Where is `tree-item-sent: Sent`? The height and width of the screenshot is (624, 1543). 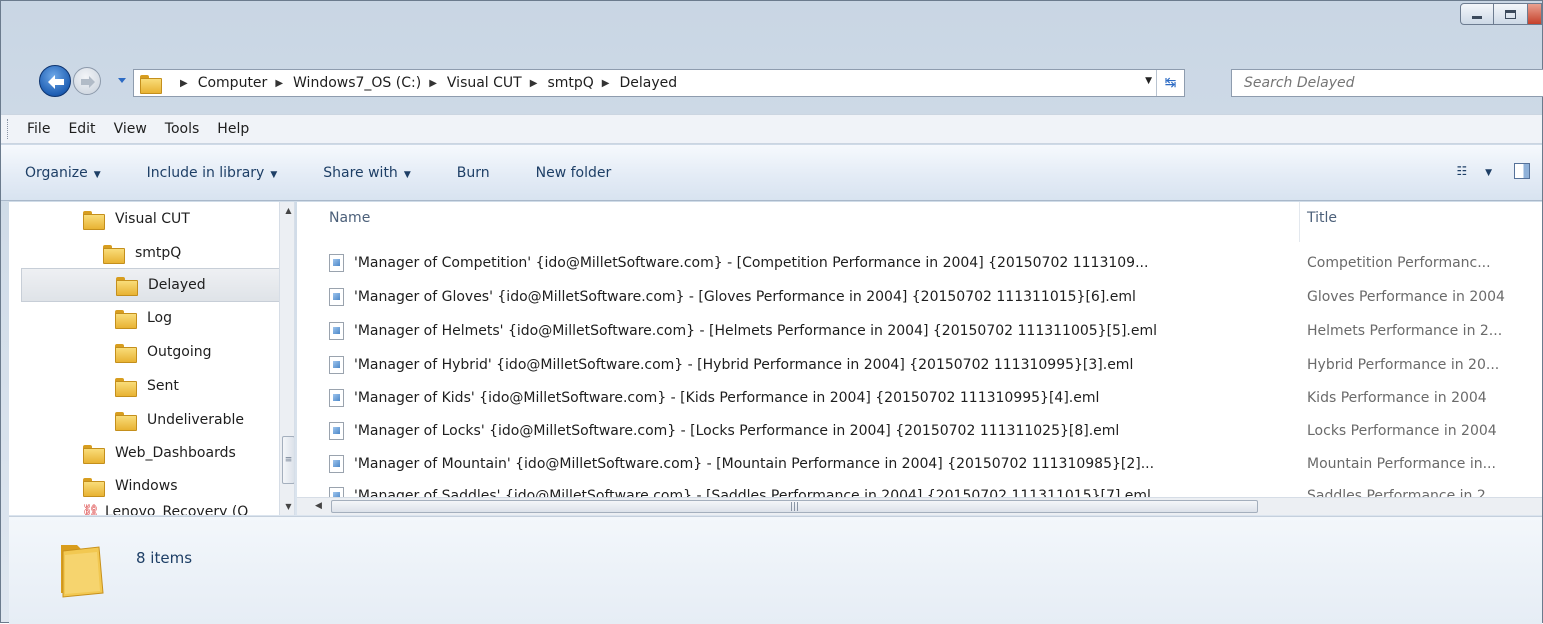
tree-item-sent: Sent is located at coordinates (147, 386).